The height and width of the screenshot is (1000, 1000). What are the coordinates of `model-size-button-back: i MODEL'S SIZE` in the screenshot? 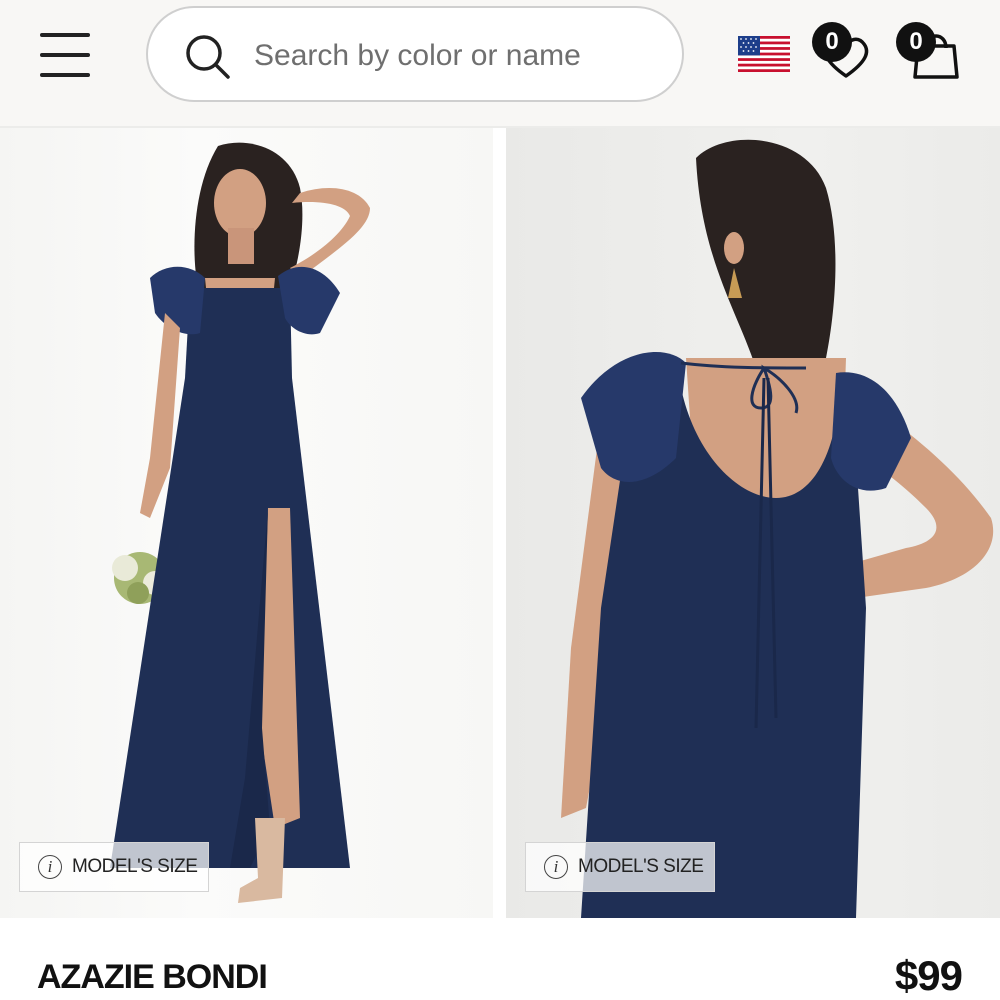 It's located at (620, 867).